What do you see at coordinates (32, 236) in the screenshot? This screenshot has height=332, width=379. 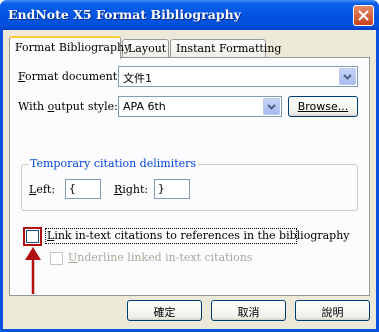 I see `annotation-highlight` at bounding box center [32, 236].